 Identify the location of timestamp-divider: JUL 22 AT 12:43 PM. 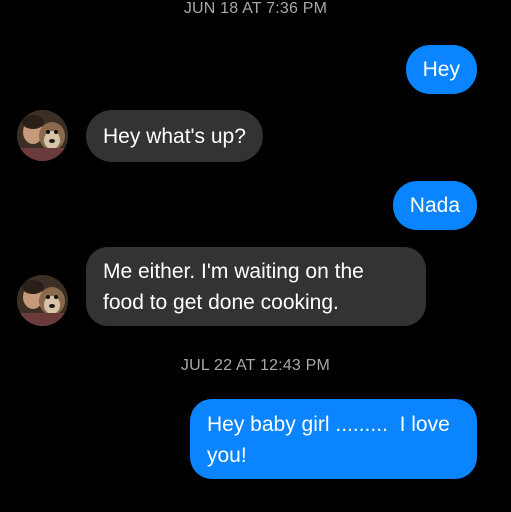
(255, 365).